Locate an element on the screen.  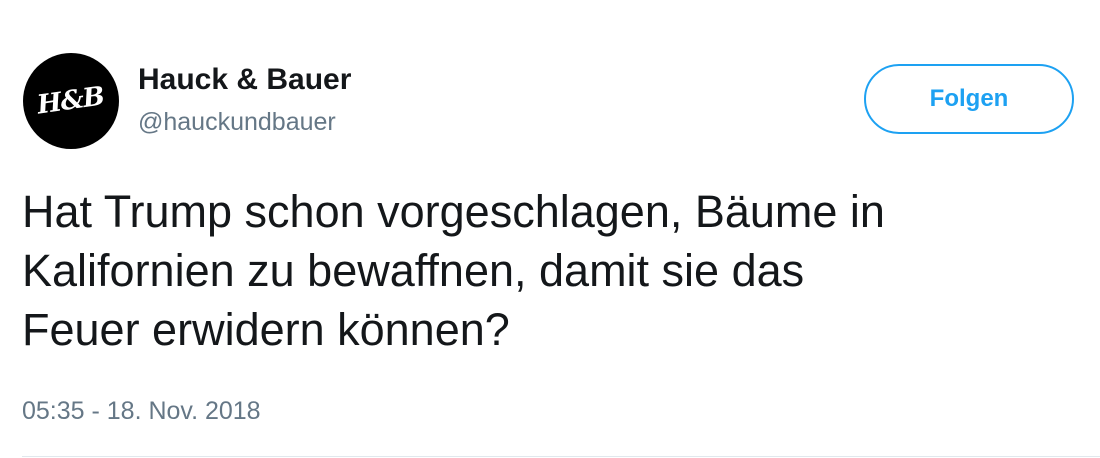
avatar: H&B is located at coordinates (71, 101).